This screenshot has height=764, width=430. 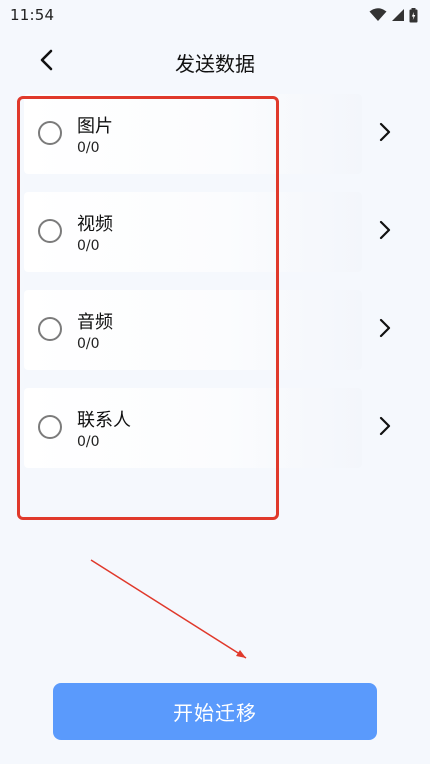 What do you see at coordinates (32, 15) in the screenshot?
I see `status-time: 11:54` at bounding box center [32, 15].